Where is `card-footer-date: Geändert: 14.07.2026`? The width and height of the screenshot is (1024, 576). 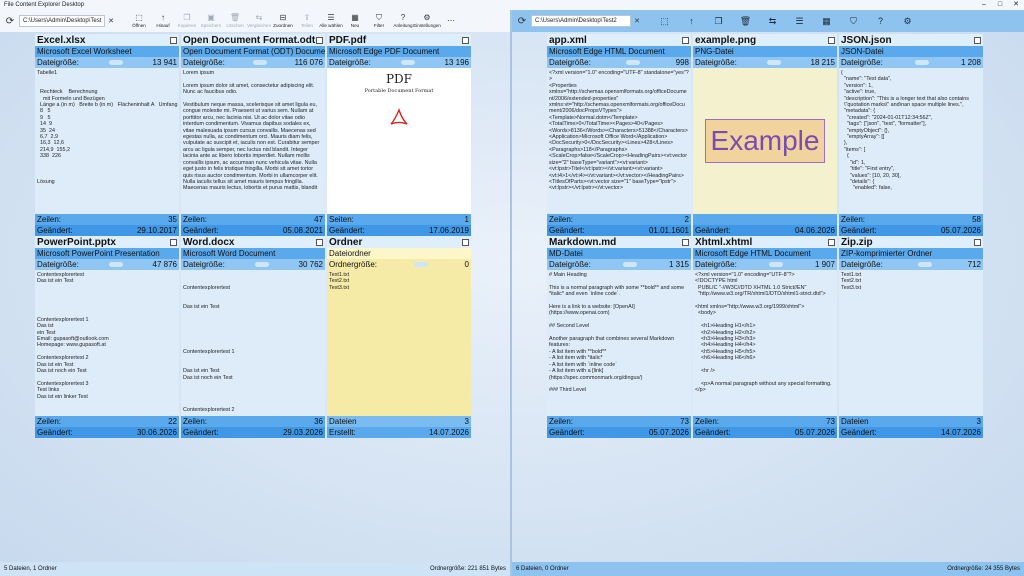 card-footer-date: Geändert: 14.07.2026 is located at coordinates (911, 432).